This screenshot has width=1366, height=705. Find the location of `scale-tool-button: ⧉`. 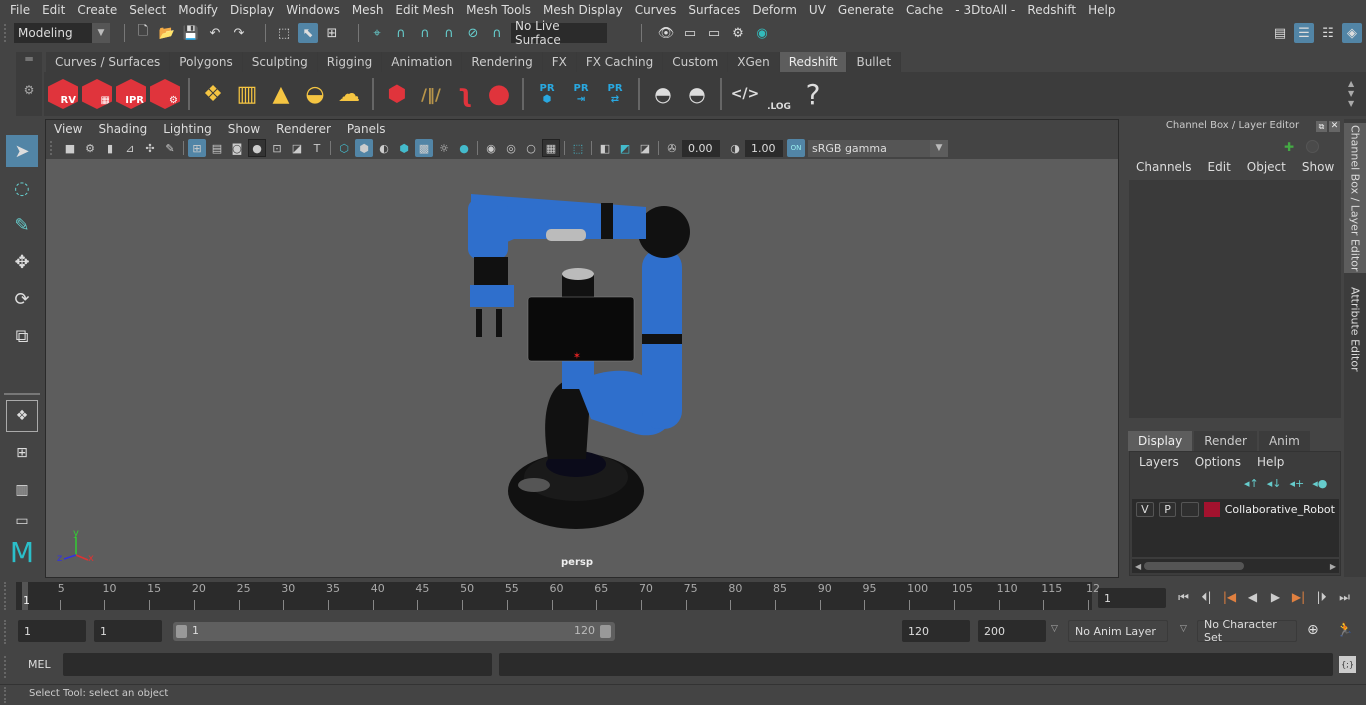

scale-tool-button: ⧉ is located at coordinates (22, 336).